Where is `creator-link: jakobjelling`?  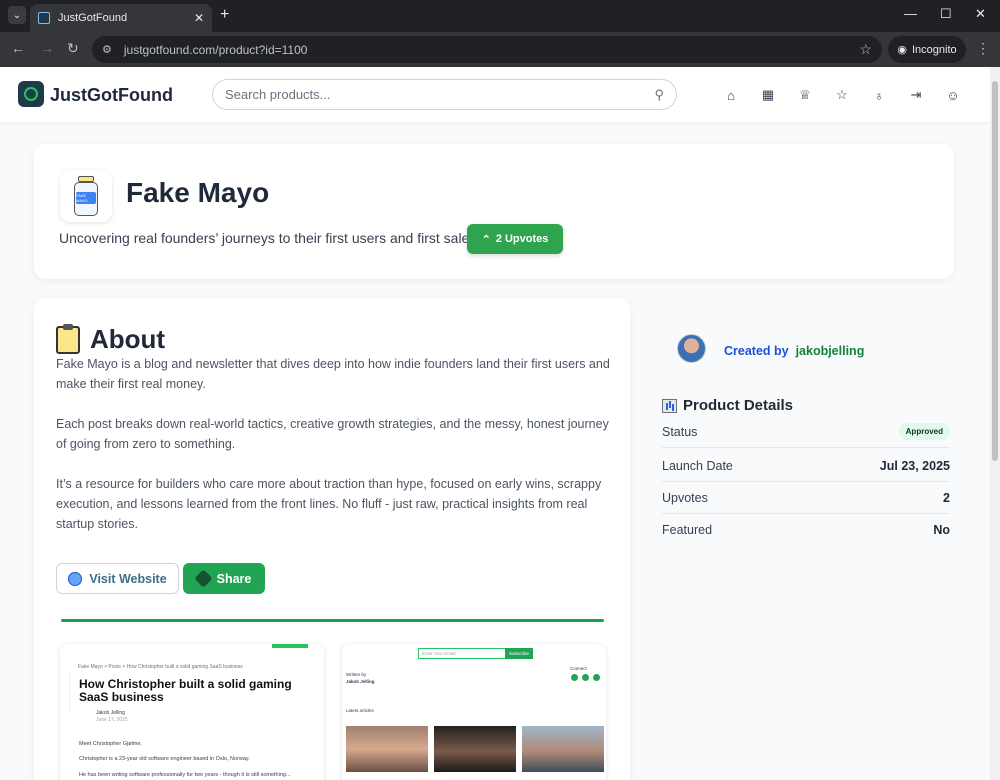
creator-link: jakobjelling is located at coordinates (830, 351).